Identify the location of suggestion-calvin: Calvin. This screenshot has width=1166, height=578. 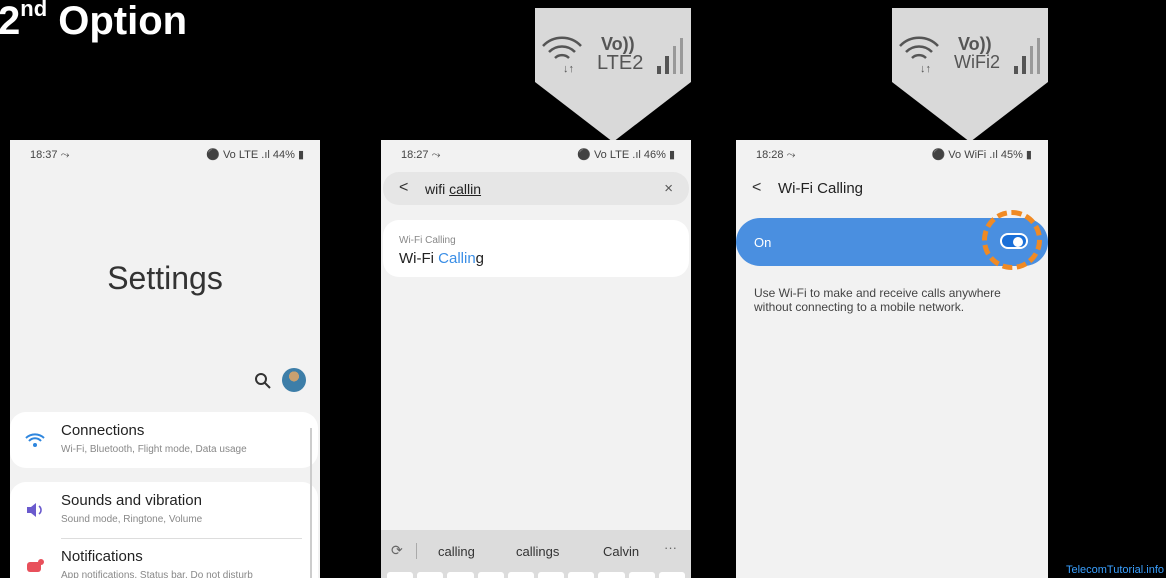
(621, 551).